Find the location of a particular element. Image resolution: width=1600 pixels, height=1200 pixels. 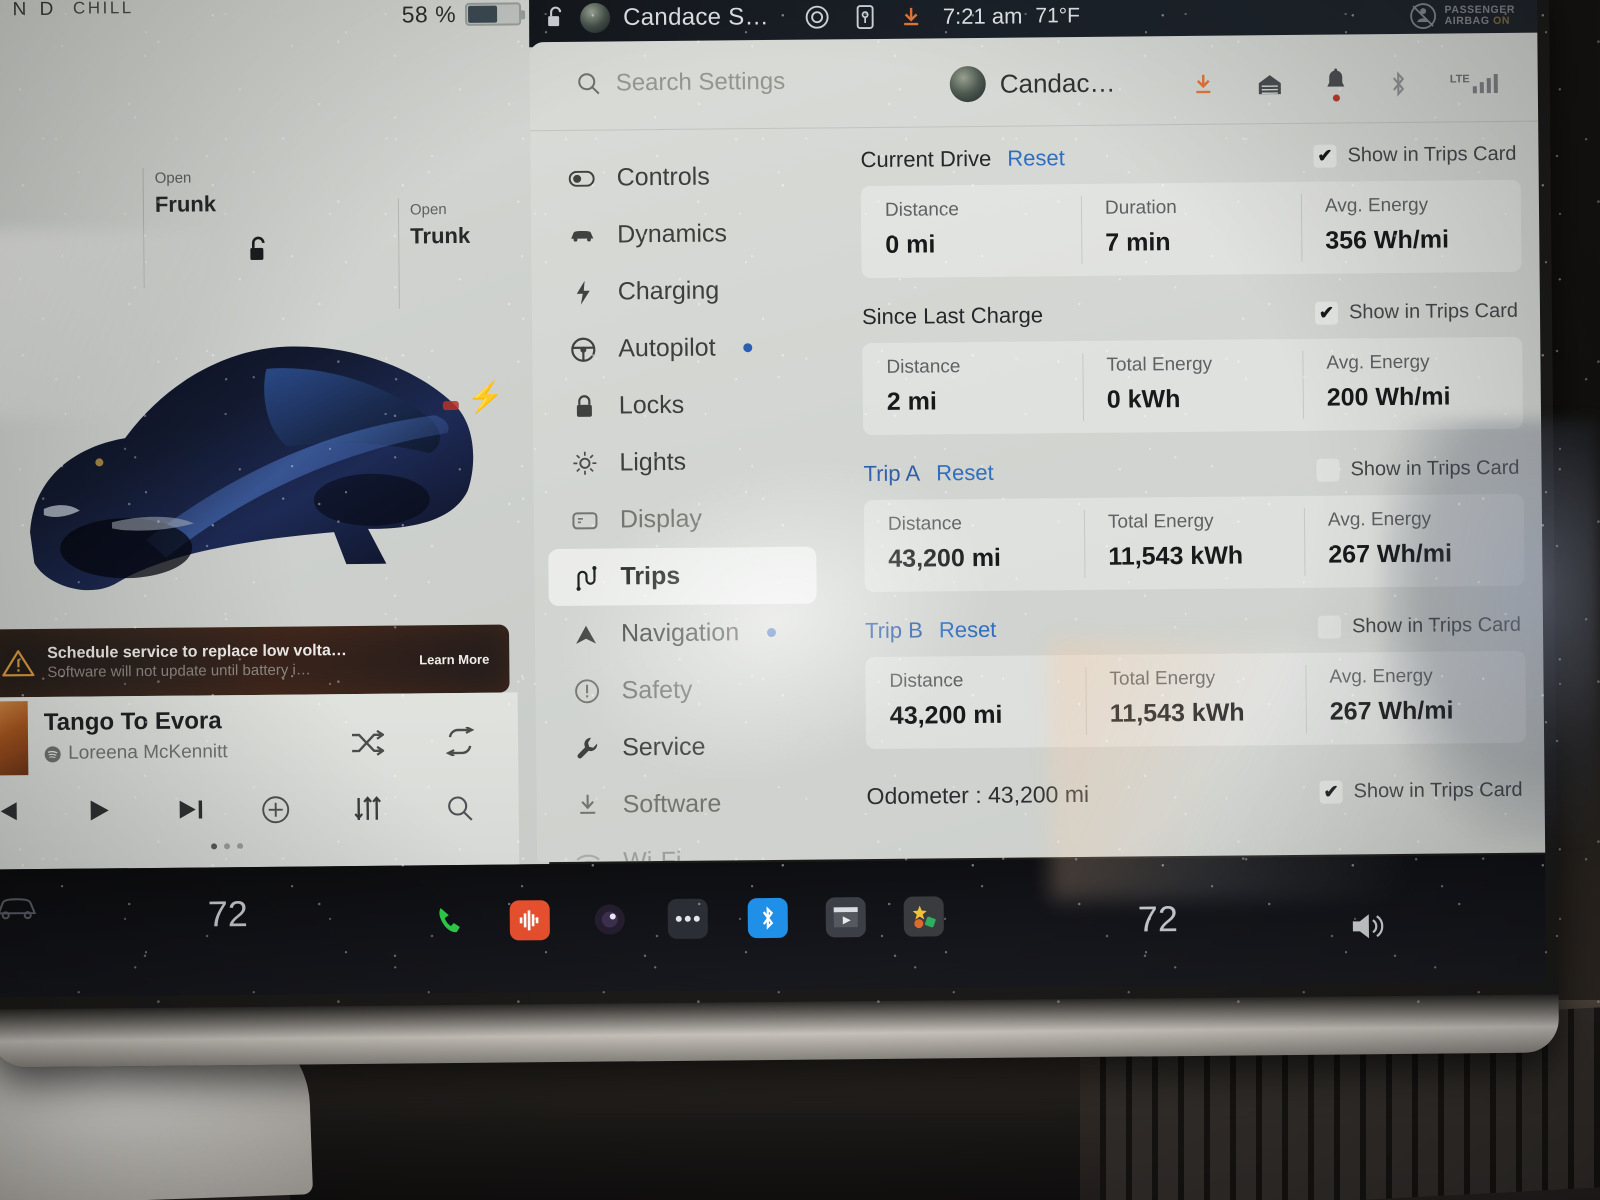

driver-temperature: 72 is located at coordinates (228, 914).